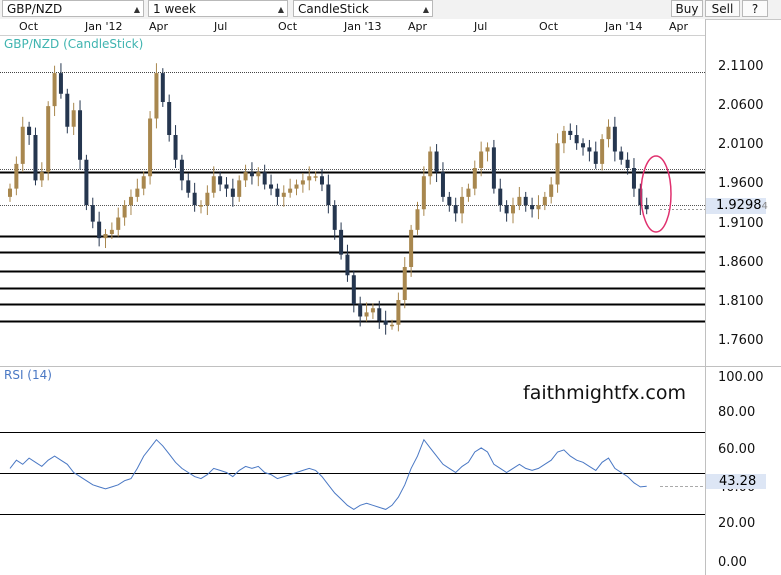  What do you see at coordinates (74, 44) in the screenshot?
I see `price-panel-title: GBP/NZD (CandleStick)` at bounding box center [74, 44].